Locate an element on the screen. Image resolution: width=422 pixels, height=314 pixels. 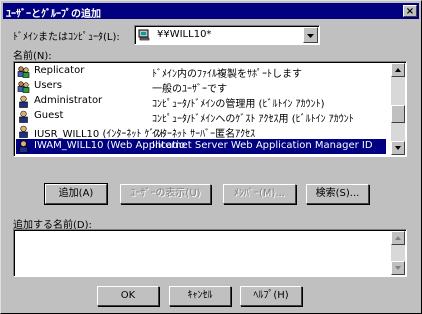
add-button: 追加(A) is located at coordinates (76, 194).